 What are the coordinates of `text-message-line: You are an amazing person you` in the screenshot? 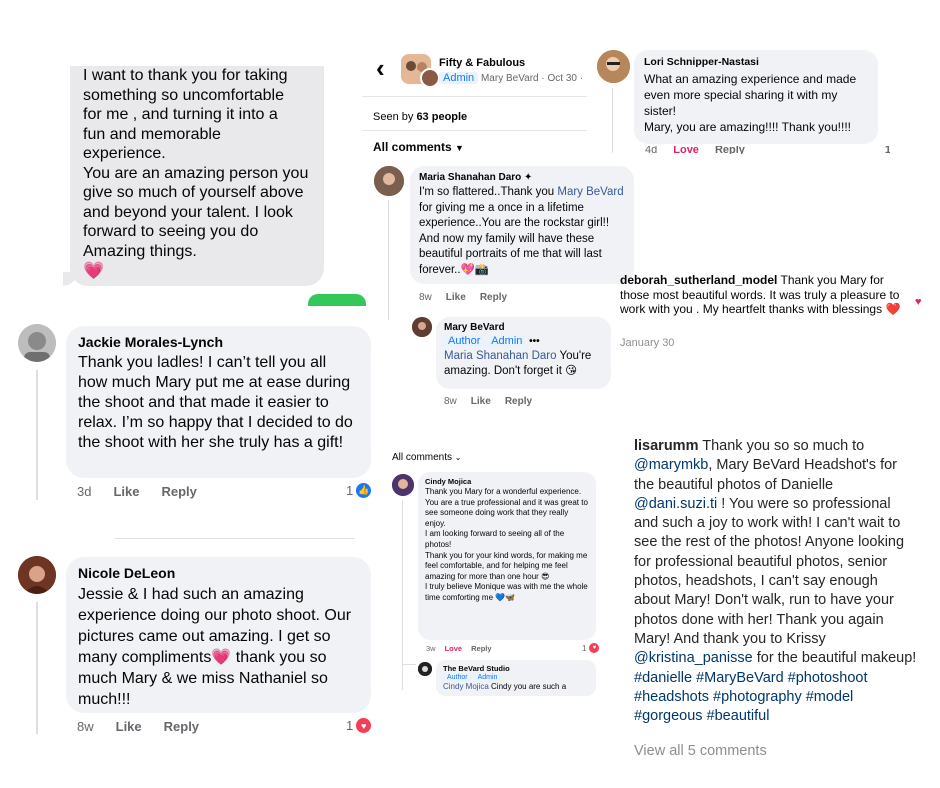 It's located at (196, 173).